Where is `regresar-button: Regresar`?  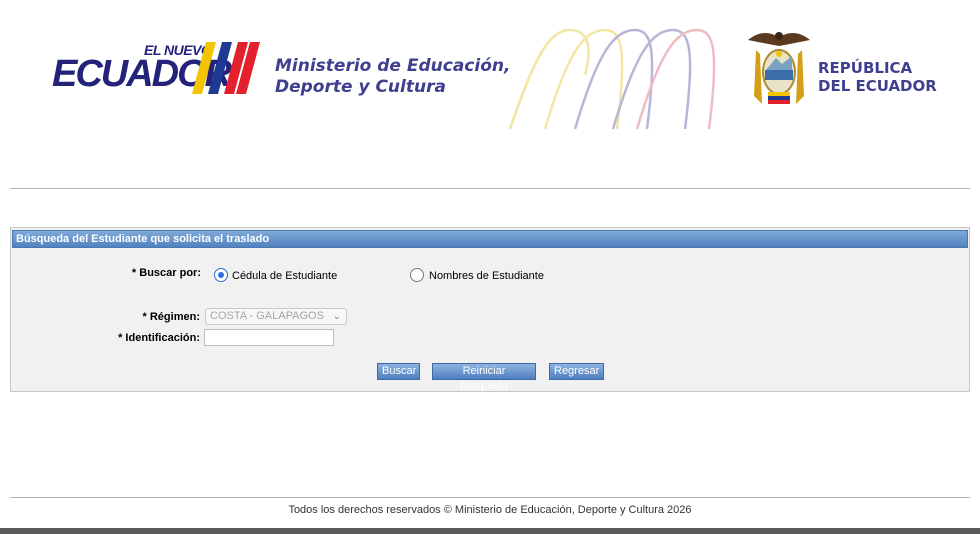 regresar-button: Regresar is located at coordinates (576, 371).